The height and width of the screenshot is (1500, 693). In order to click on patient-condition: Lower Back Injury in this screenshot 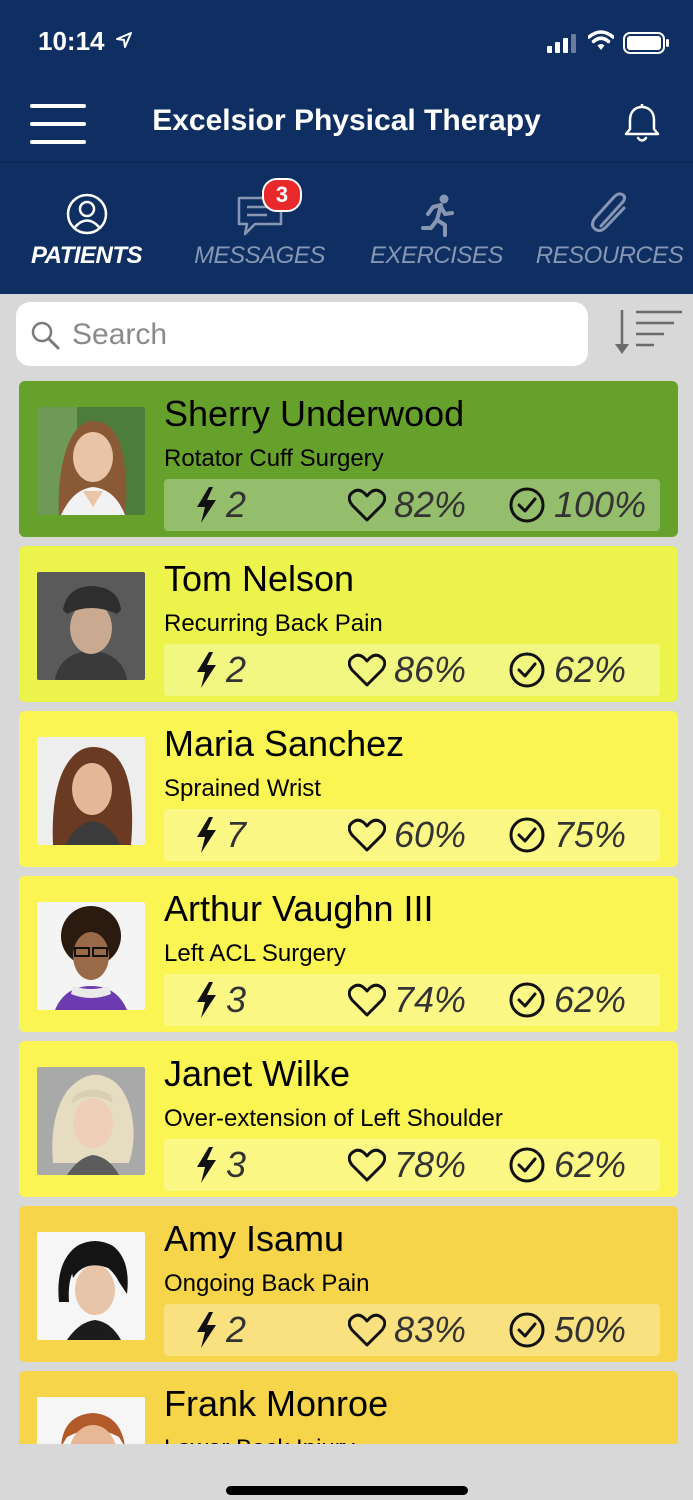, I will do `click(259, 1439)`.